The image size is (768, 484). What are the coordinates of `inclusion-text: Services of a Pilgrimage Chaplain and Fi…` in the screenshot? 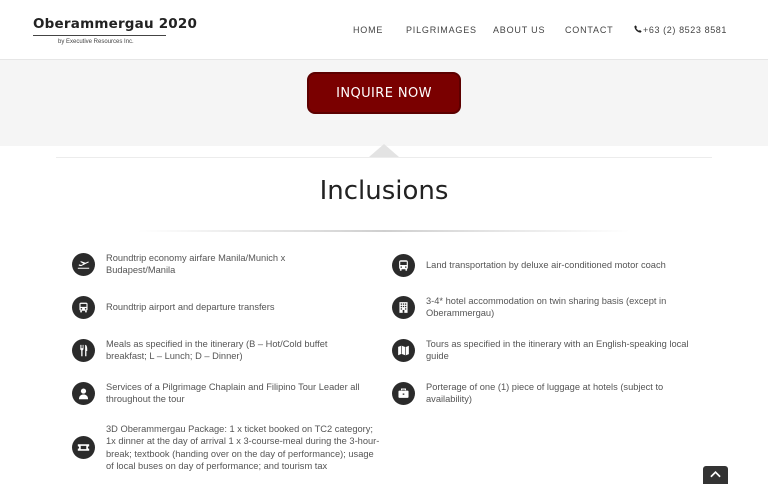 It's located at (233, 393).